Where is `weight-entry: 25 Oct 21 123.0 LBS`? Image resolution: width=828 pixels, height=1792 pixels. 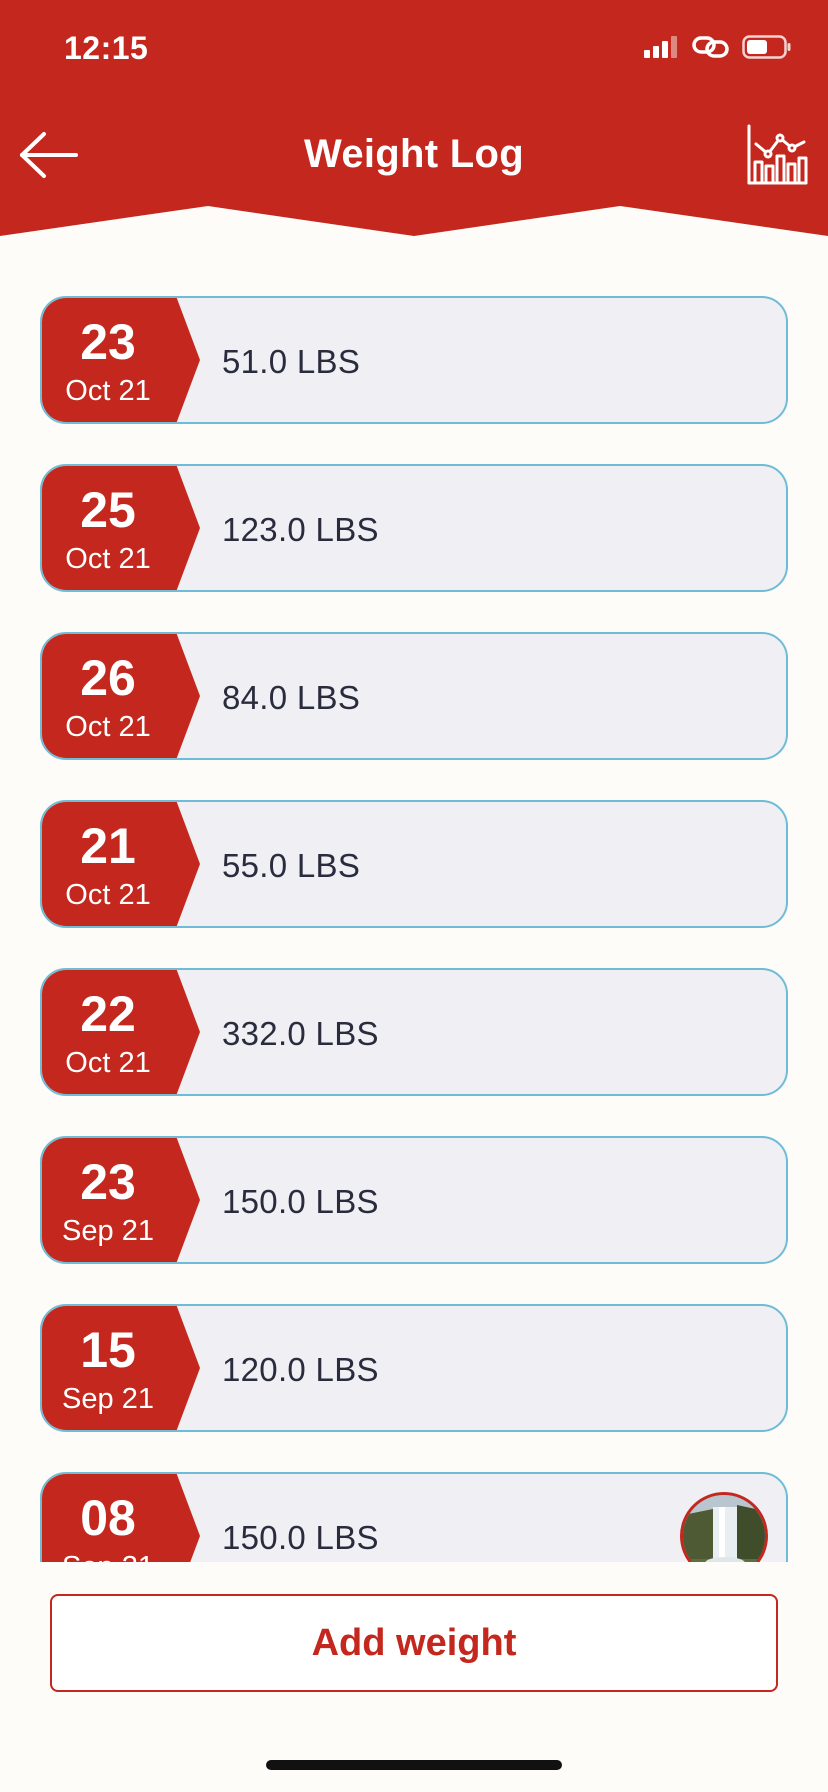
weight-entry: 25 Oct 21 123.0 LBS is located at coordinates (414, 528).